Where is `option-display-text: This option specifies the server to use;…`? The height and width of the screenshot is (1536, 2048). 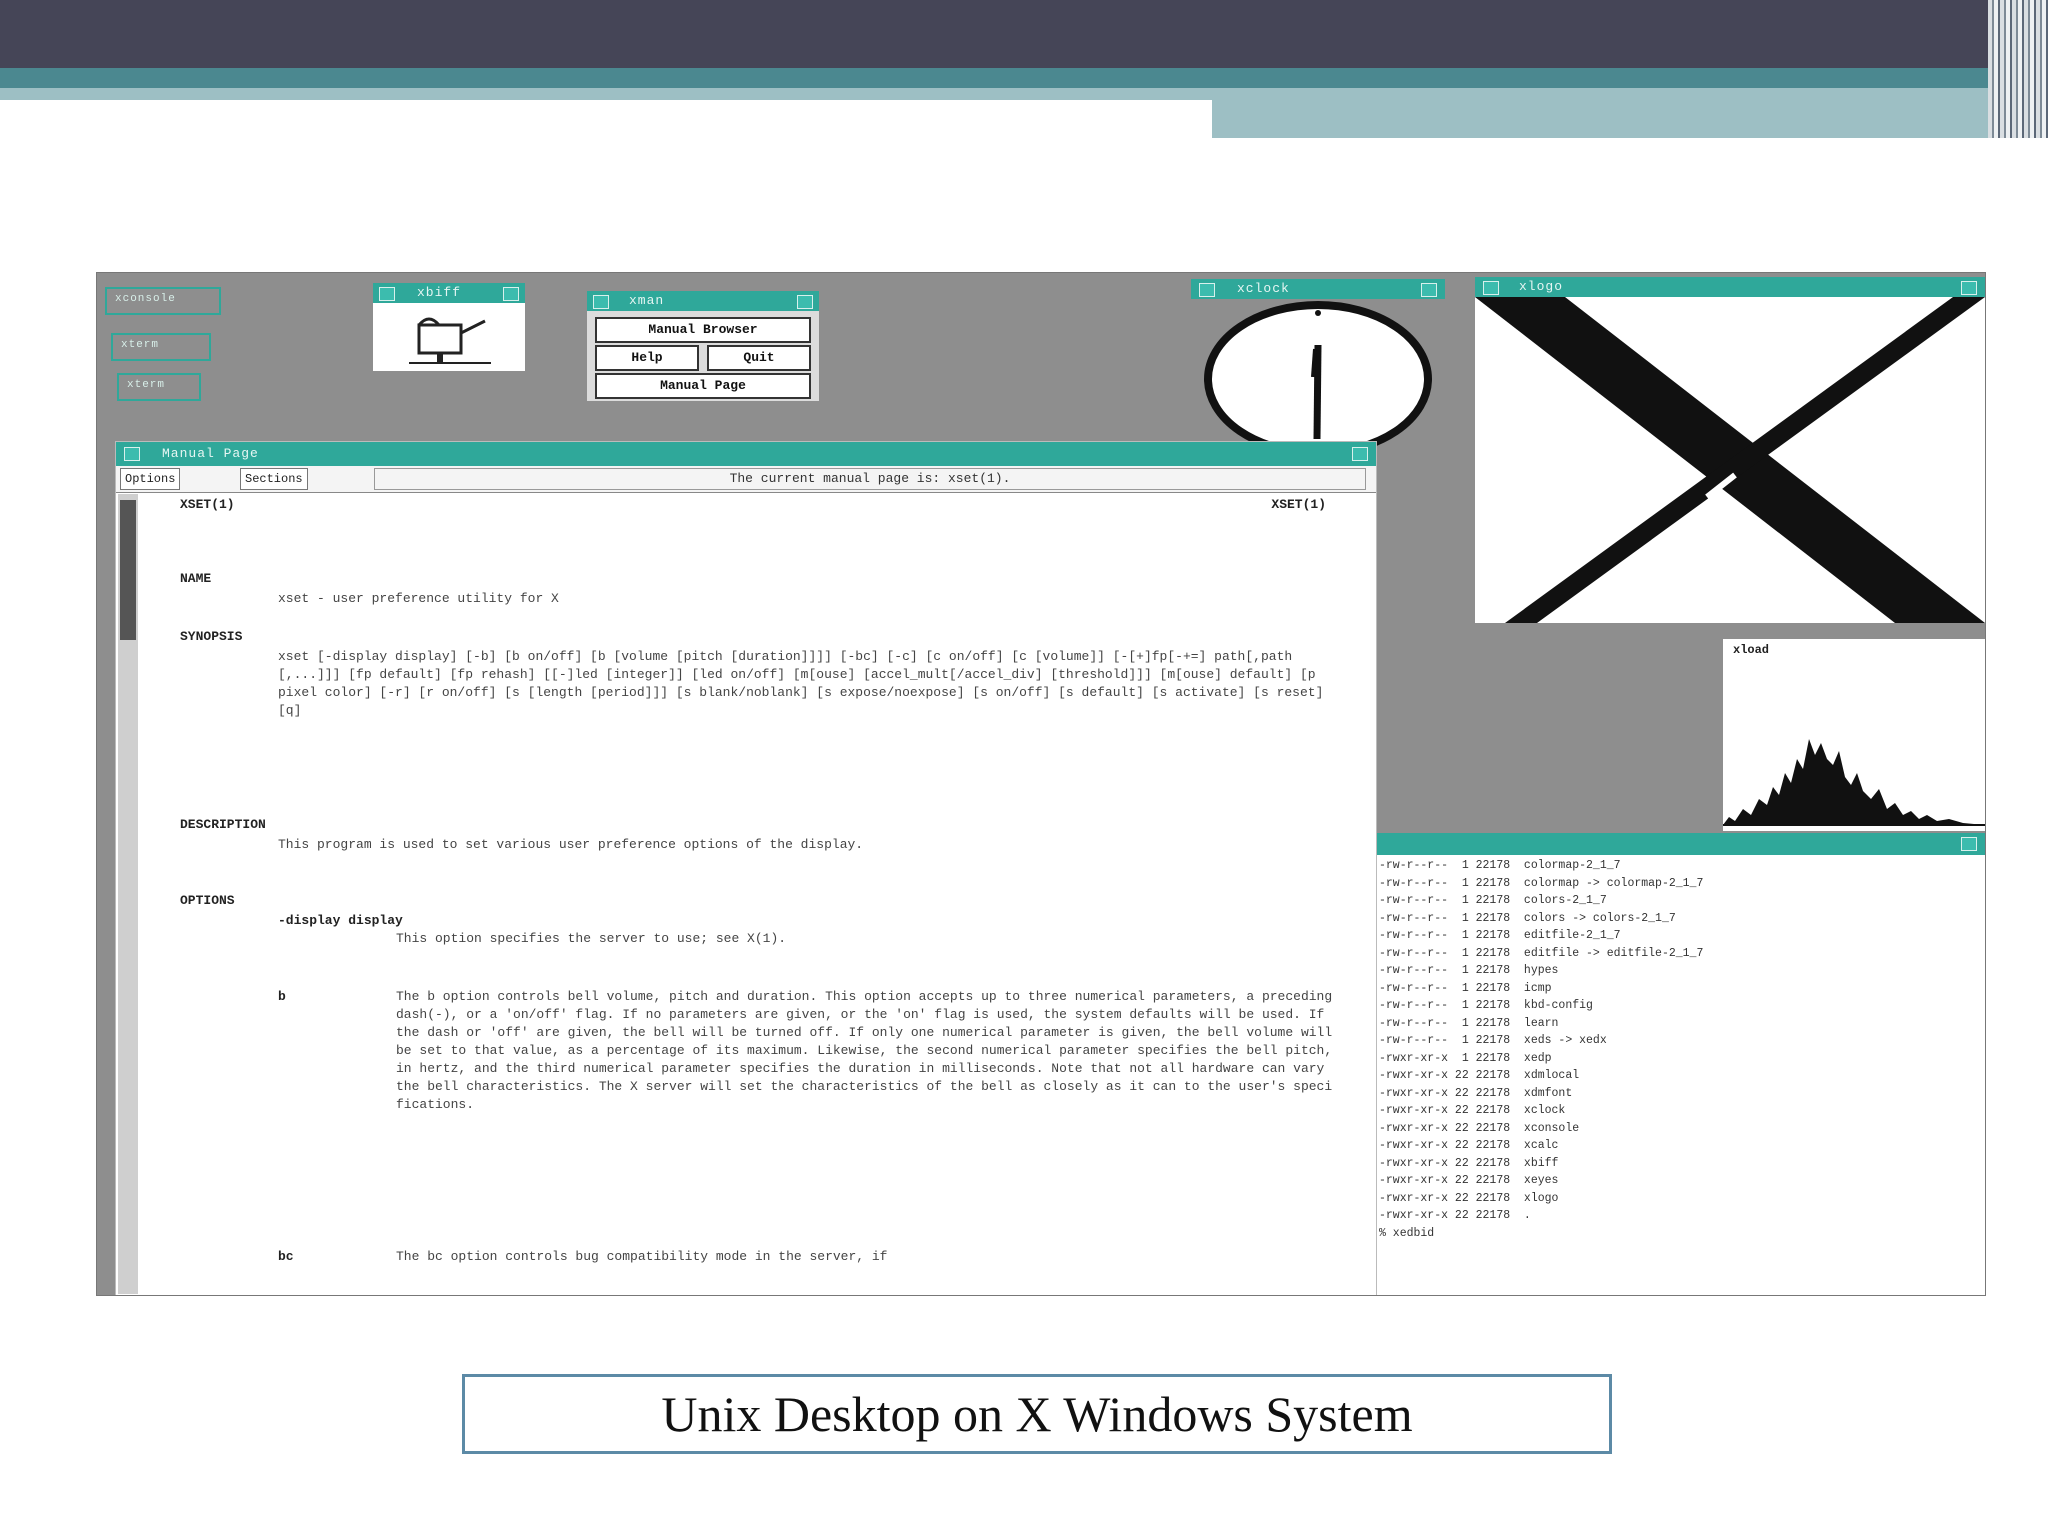
option-display-text: This option specifies the server to use;… is located at coordinates (591, 938).